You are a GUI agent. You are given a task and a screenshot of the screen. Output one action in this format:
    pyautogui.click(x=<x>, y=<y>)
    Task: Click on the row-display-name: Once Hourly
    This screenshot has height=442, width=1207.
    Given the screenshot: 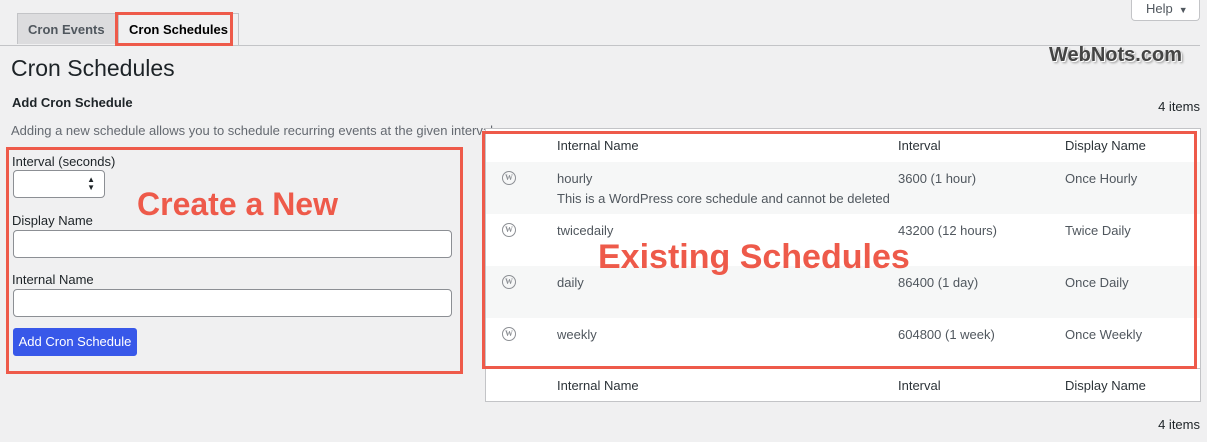 What is the action you would take?
    pyautogui.click(x=1101, y=178)
    